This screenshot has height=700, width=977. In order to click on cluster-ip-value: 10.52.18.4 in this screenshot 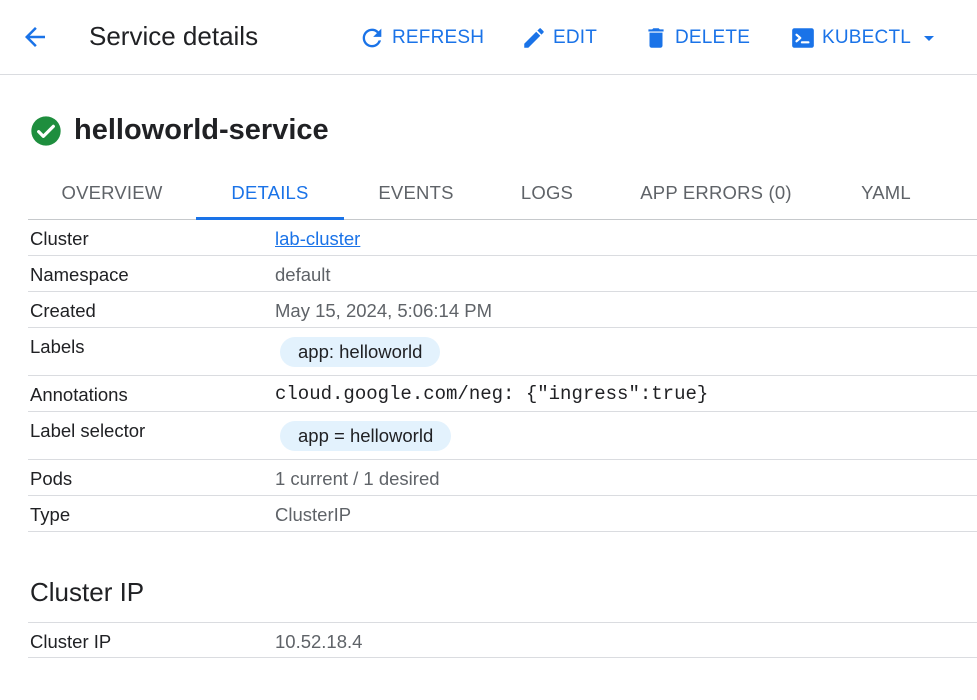, I will do `click(319, 641)`.